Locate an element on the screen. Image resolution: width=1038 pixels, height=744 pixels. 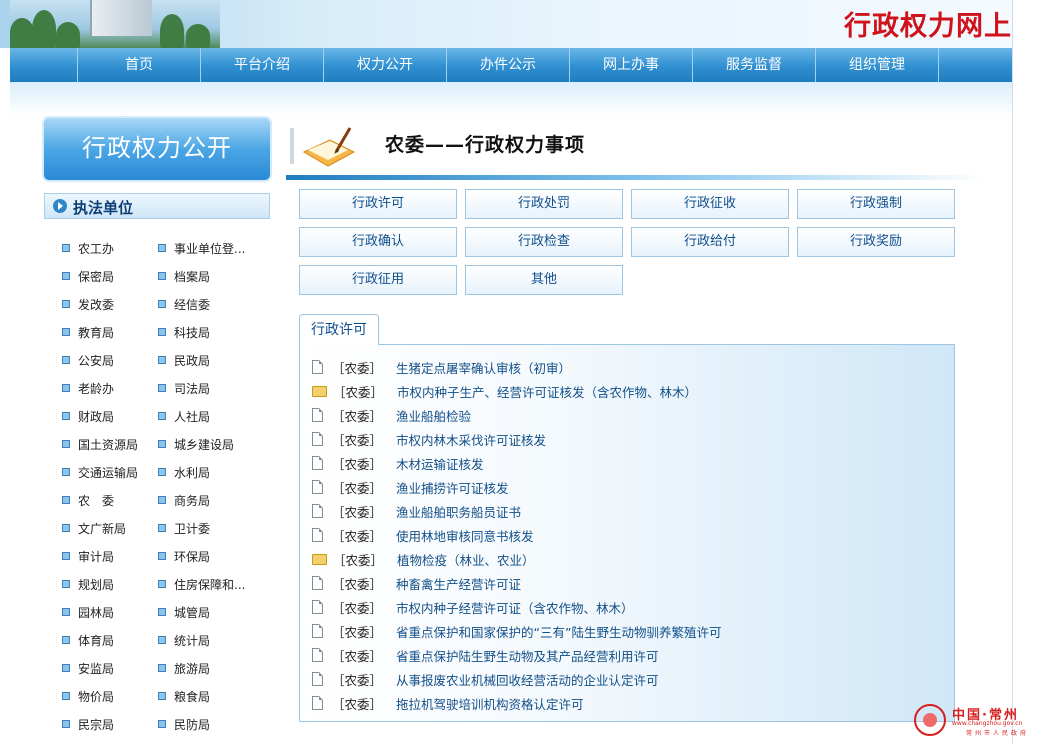
sidebar-unit-item: 司法局 is located at coordinates (210, 388).